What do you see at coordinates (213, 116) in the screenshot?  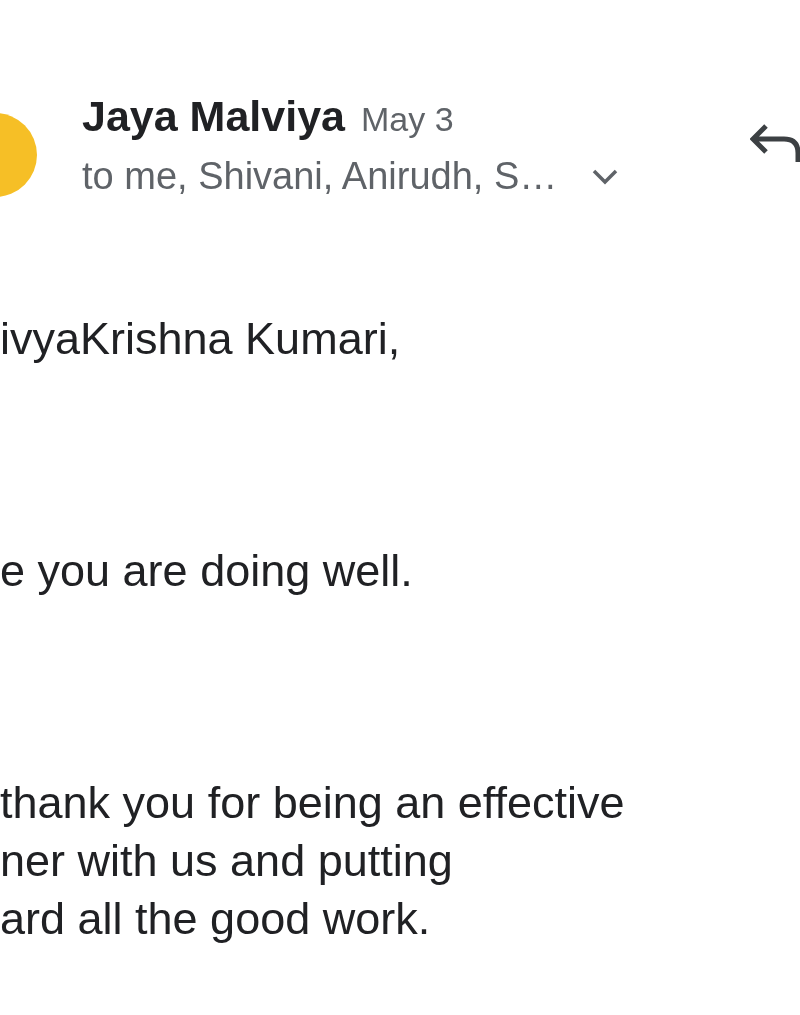 I see `sender-name: Jaya Malviya` at bounding box center [213, 116].